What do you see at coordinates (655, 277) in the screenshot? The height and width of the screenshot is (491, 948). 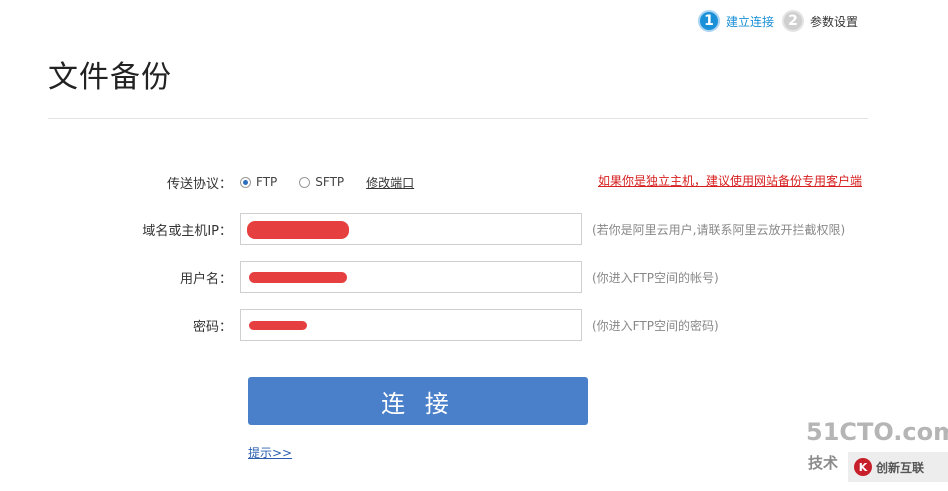 I see `username-hint: (你进入FTP空间的帐号)` at bounding box center [655, 277].